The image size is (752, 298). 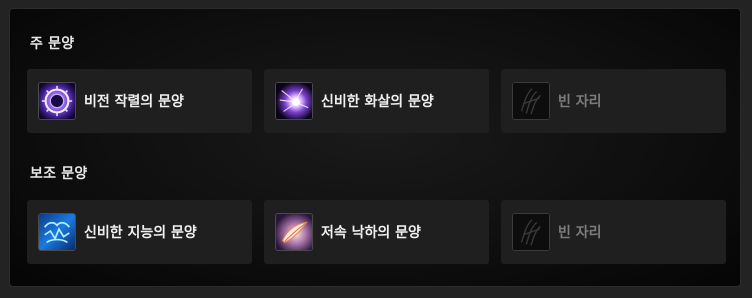 I want to click on glyph-slot-label: 저속 낙하의 문양, so click(x=371, y=233).